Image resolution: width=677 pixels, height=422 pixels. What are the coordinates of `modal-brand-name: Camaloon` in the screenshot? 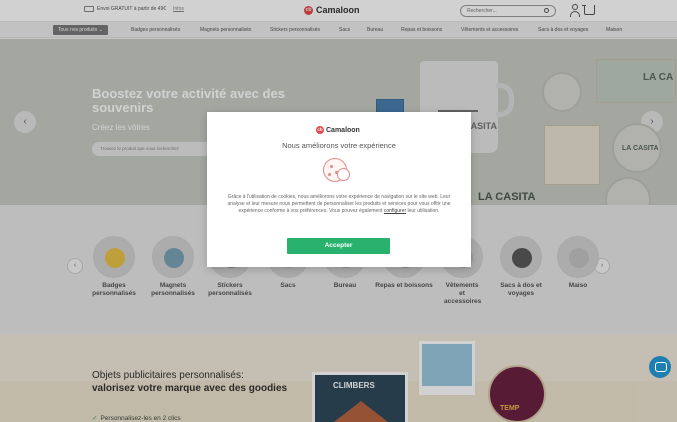 It's located at (343, 130).